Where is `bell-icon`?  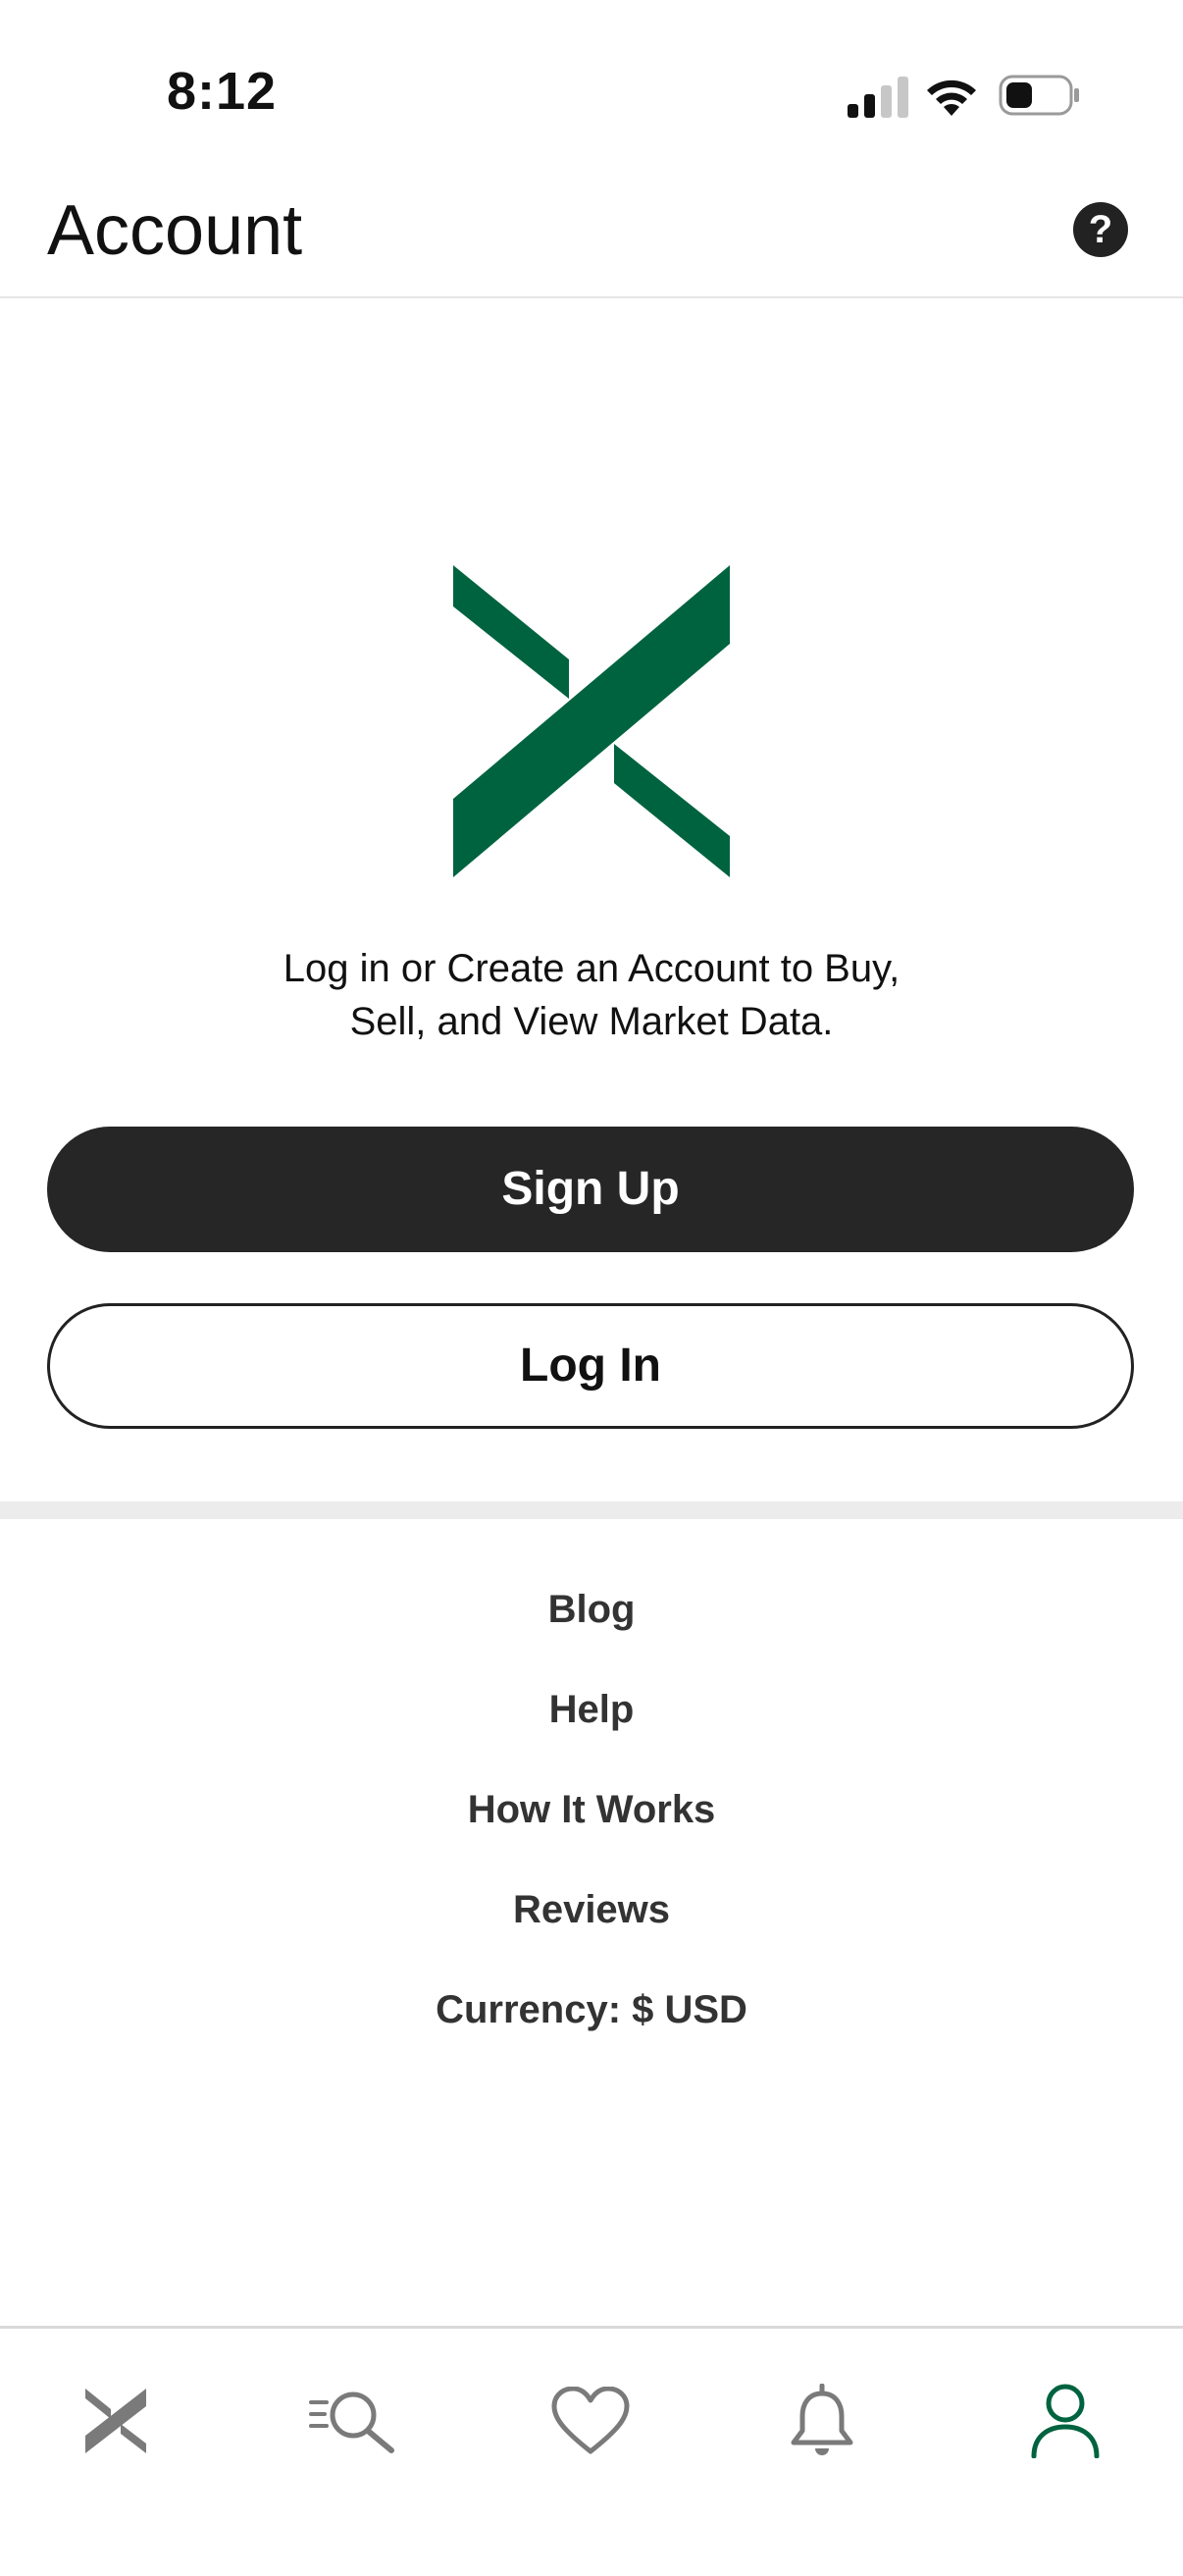
bell-icon is located at coordinates (822, 2419).